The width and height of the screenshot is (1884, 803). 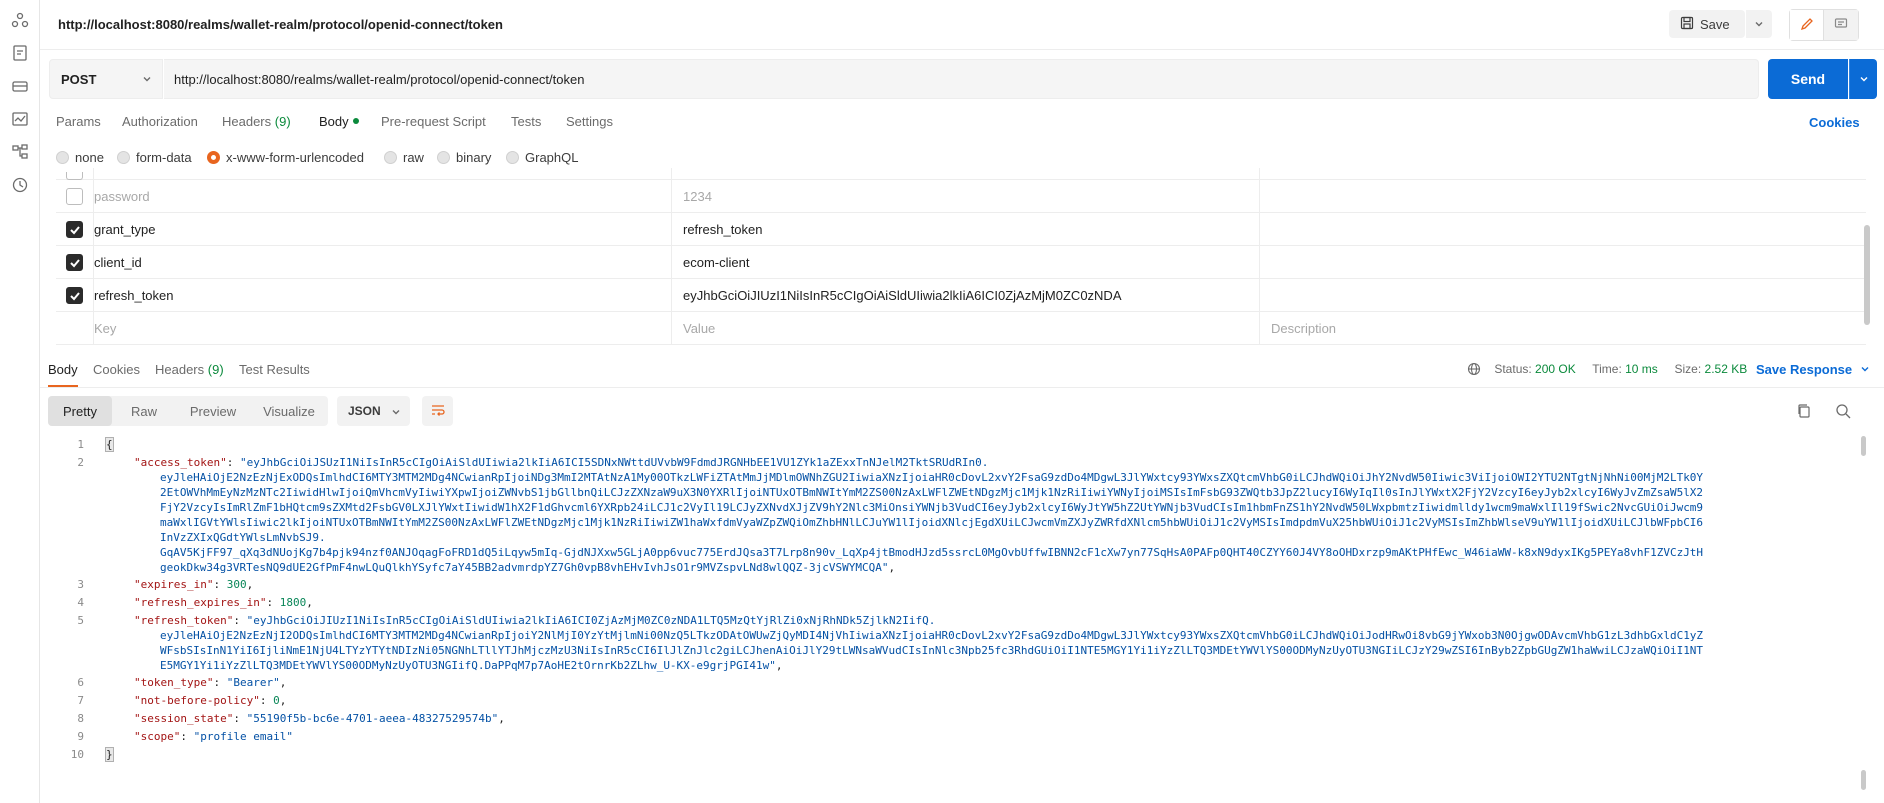 I want to click on radio-form-data-label: form-data, so click(x=164, y=157).